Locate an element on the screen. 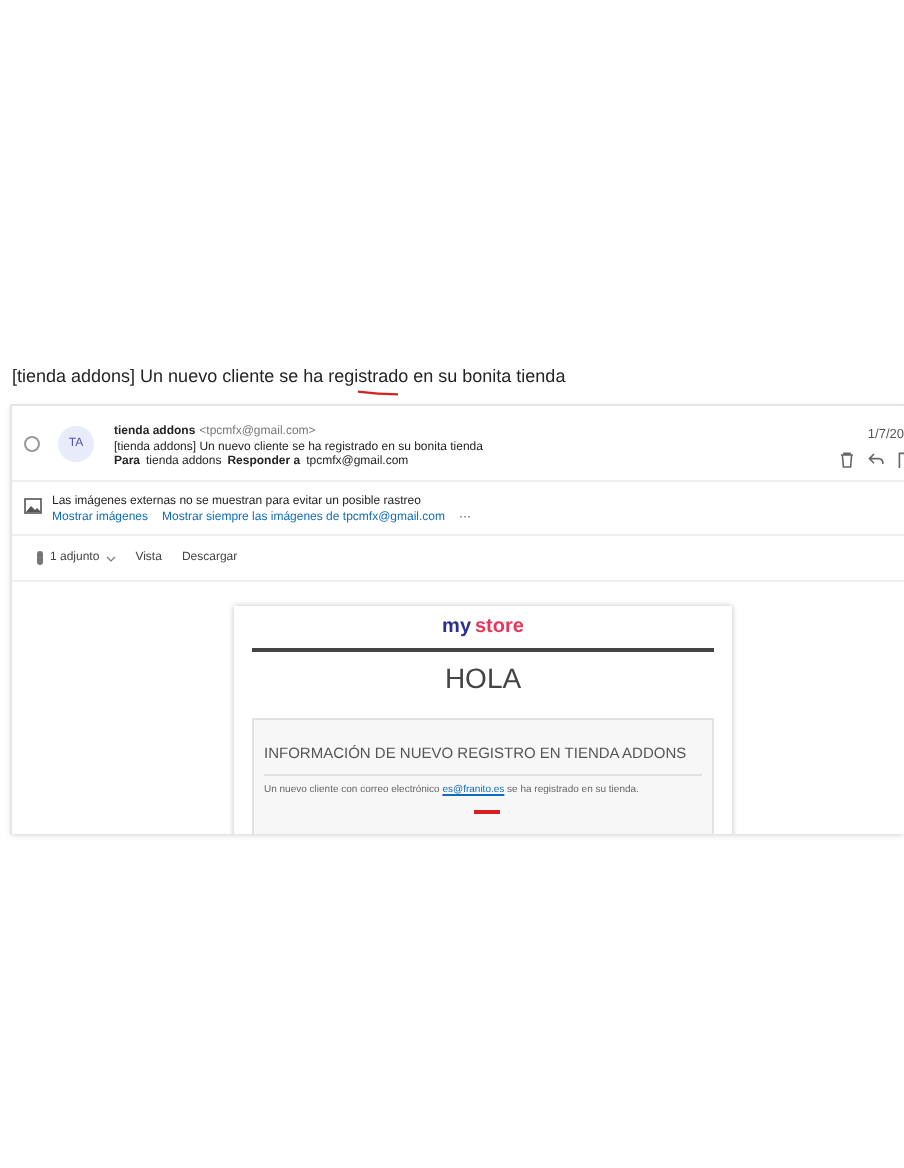  select-radio is located at coordinates (32, 444).